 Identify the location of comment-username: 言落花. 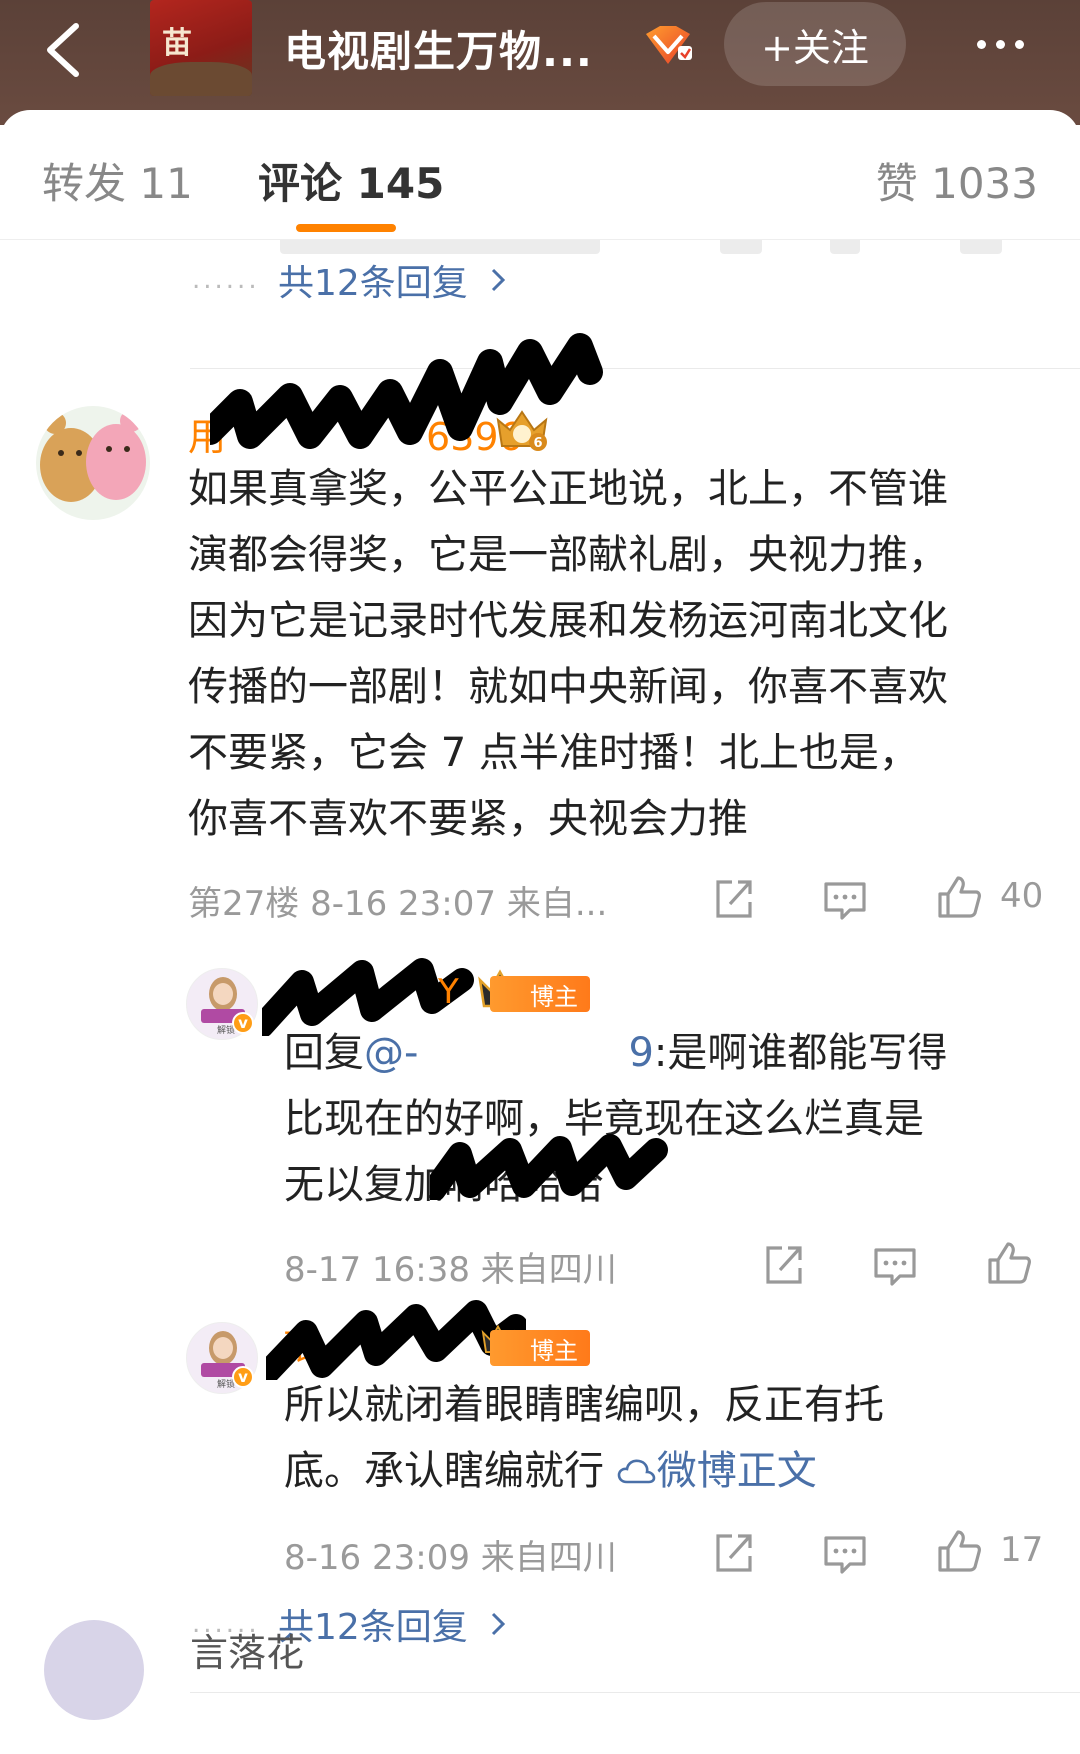
(247, 1649).